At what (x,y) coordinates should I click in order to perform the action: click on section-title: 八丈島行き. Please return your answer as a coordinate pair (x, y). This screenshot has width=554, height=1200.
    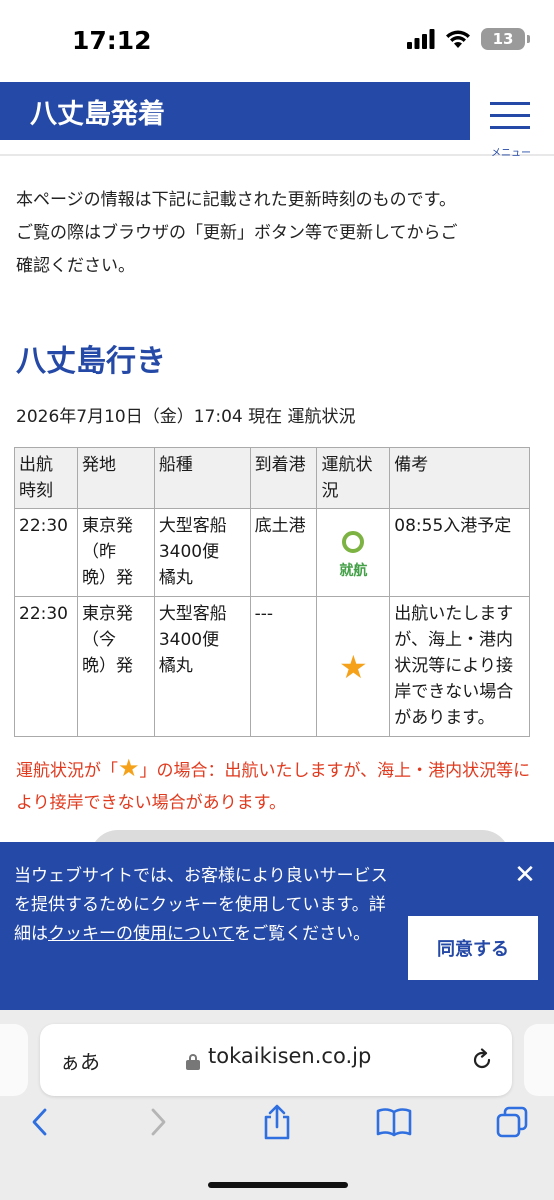
    Looking at the image, I should click on (91, 361).